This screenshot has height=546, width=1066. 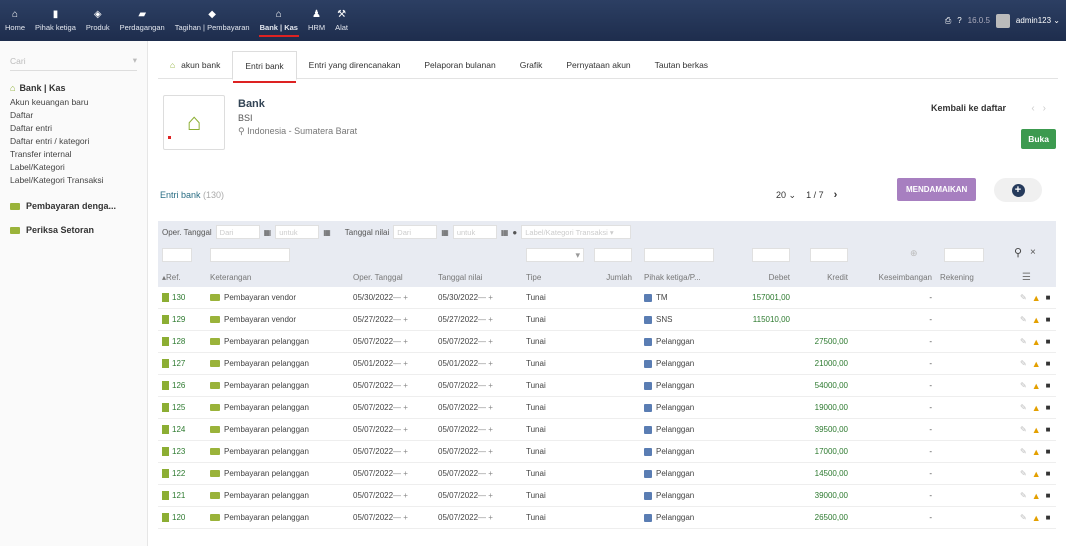 What do you see at coordinates (73, 141) in the screenshot?
I see `sidebar-item: Daftar entri / kategori` at bounding box center [73, 141].